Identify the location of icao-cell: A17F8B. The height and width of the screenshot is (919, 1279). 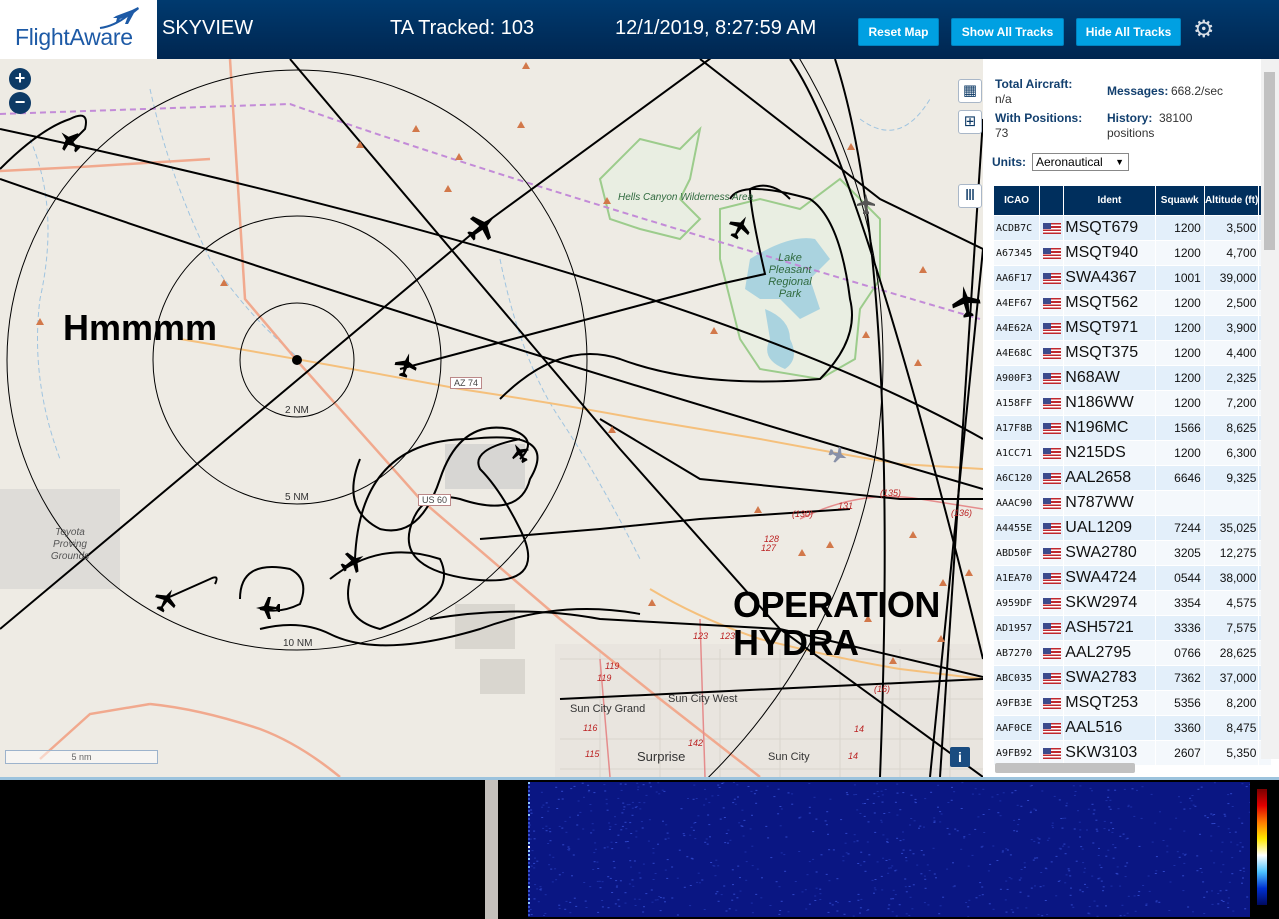
(1016, 428).